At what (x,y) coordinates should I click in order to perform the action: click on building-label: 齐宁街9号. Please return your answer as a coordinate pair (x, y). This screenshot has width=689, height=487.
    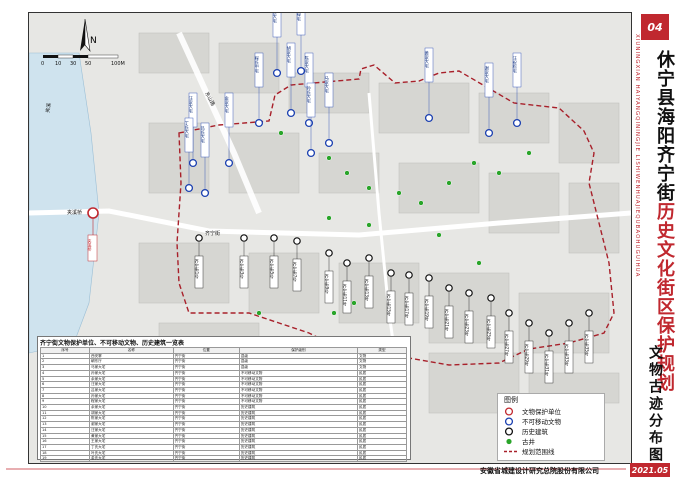
    Looking at the image, I should click on (327, 284).